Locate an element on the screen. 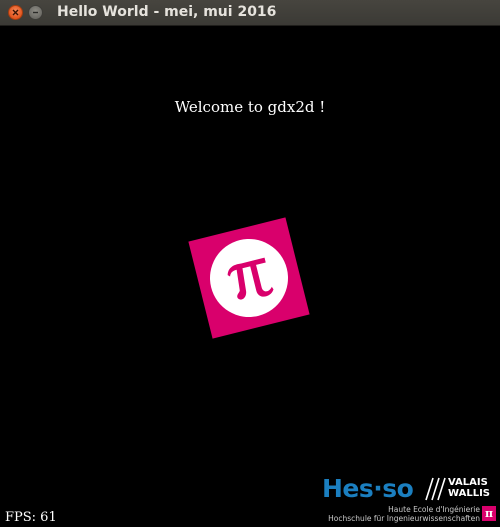 This screenshot has width=500, height=527. fps-counter: FPS: 61 is located at coordinates (31, 517).